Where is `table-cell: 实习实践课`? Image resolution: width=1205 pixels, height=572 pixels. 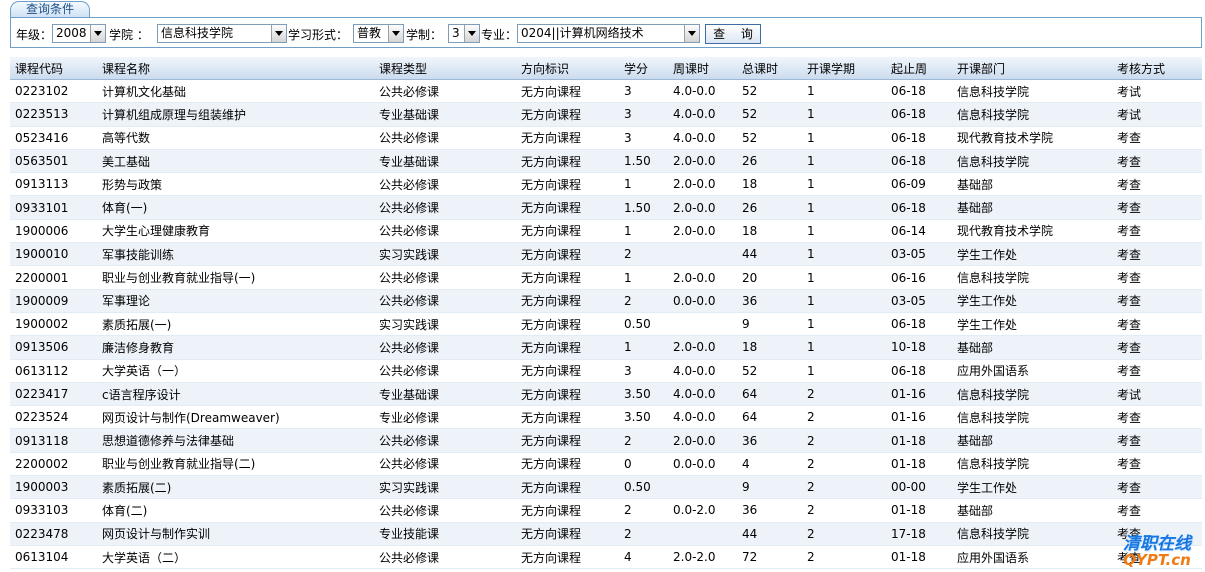
table-cell: 实习实践课 is located at coordinates (445, 254).